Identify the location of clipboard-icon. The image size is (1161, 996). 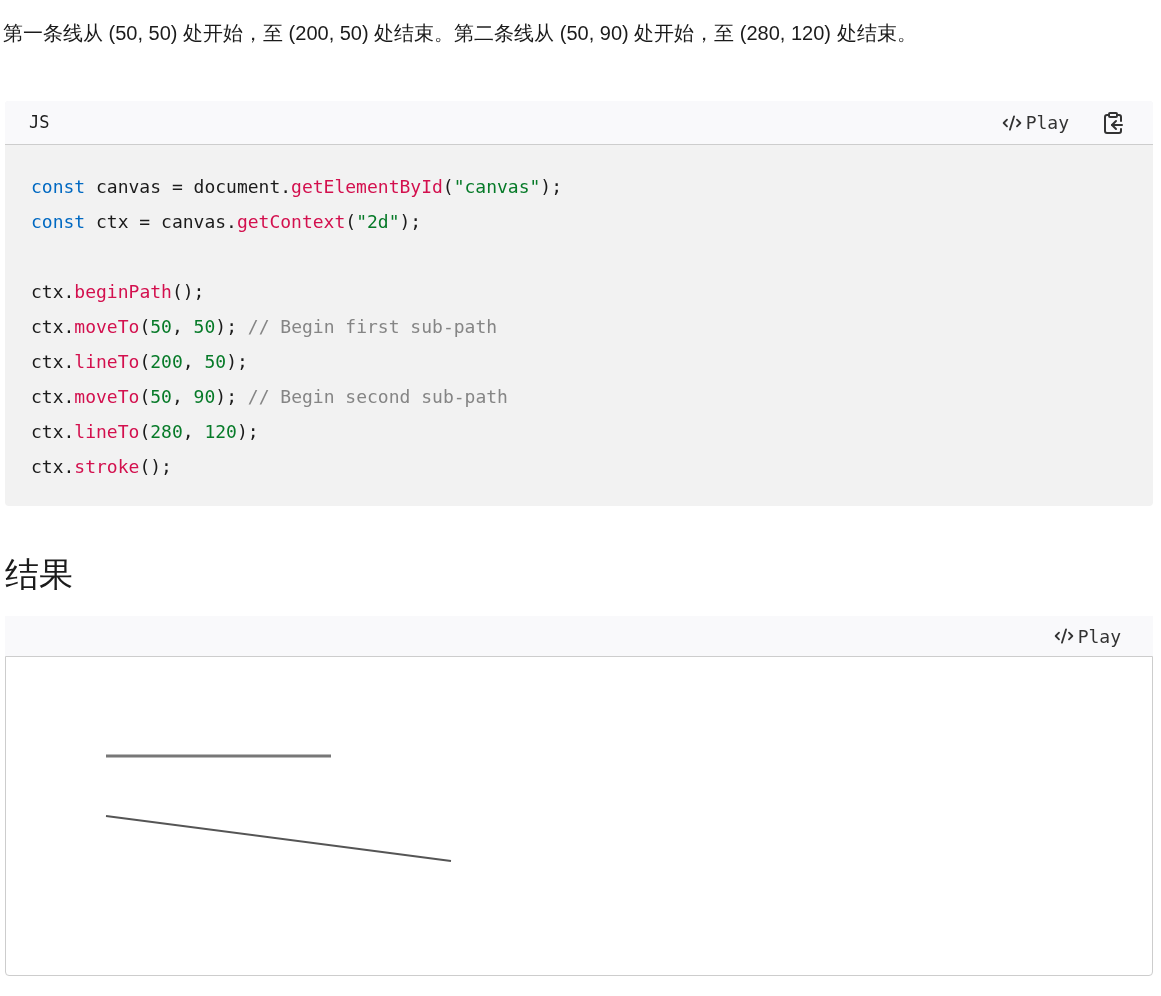
(1113, 122).